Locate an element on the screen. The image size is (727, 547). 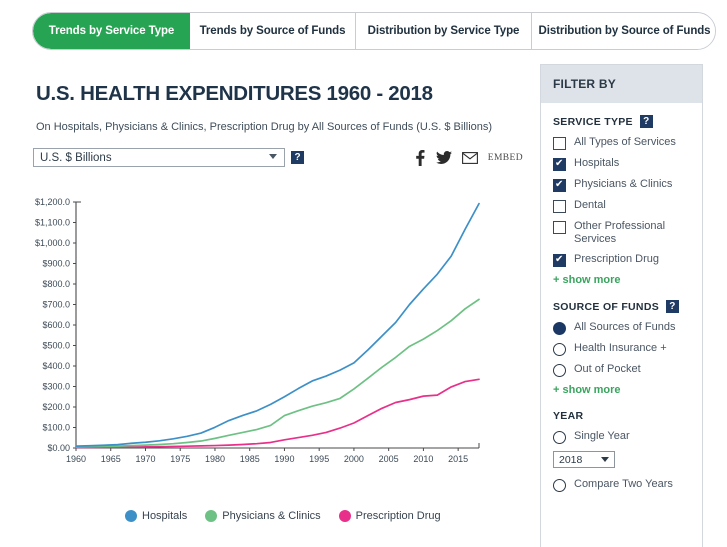
x-tick-label: 1970 is located at coordinates (145, 459).